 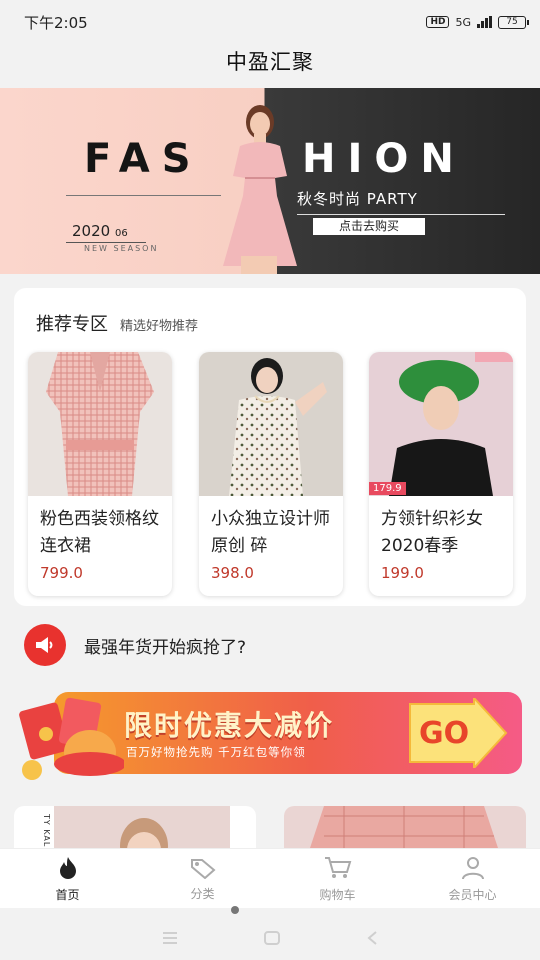 I want to click on tab-label: 首页, so click(x=67, y=895).